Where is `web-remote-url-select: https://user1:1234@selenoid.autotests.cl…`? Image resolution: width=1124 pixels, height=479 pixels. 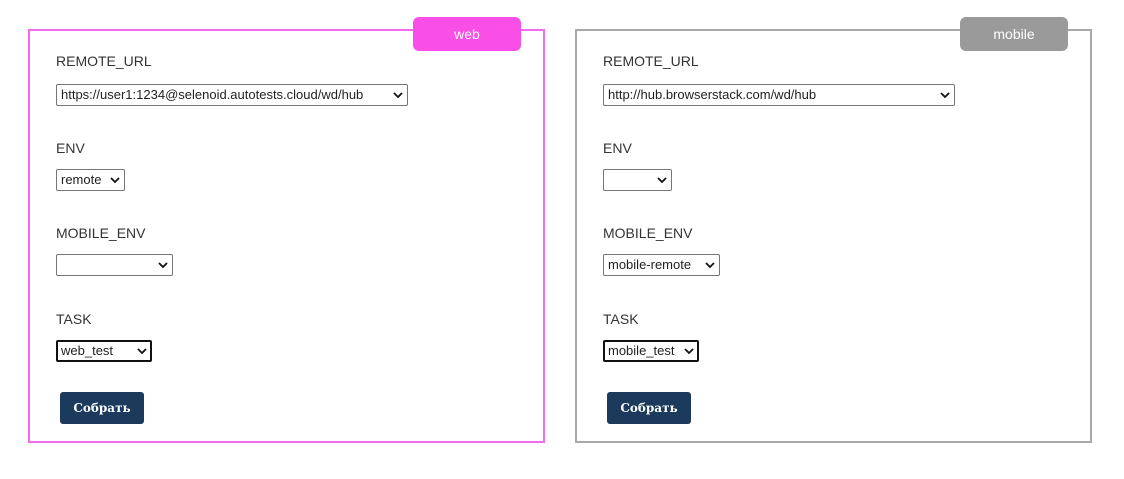
web-remote-url-select: https://user1:1234@selenoid.autotests.cl… is located at coordinates (232, 95).